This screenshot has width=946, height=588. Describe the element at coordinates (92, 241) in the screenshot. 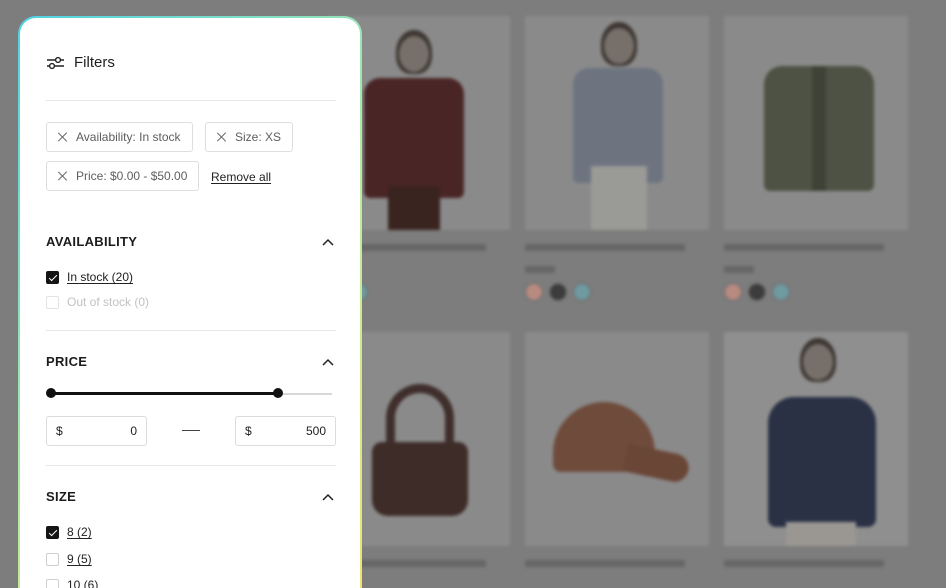

I see `section-title-availability: AVAILABILITY` at that location.